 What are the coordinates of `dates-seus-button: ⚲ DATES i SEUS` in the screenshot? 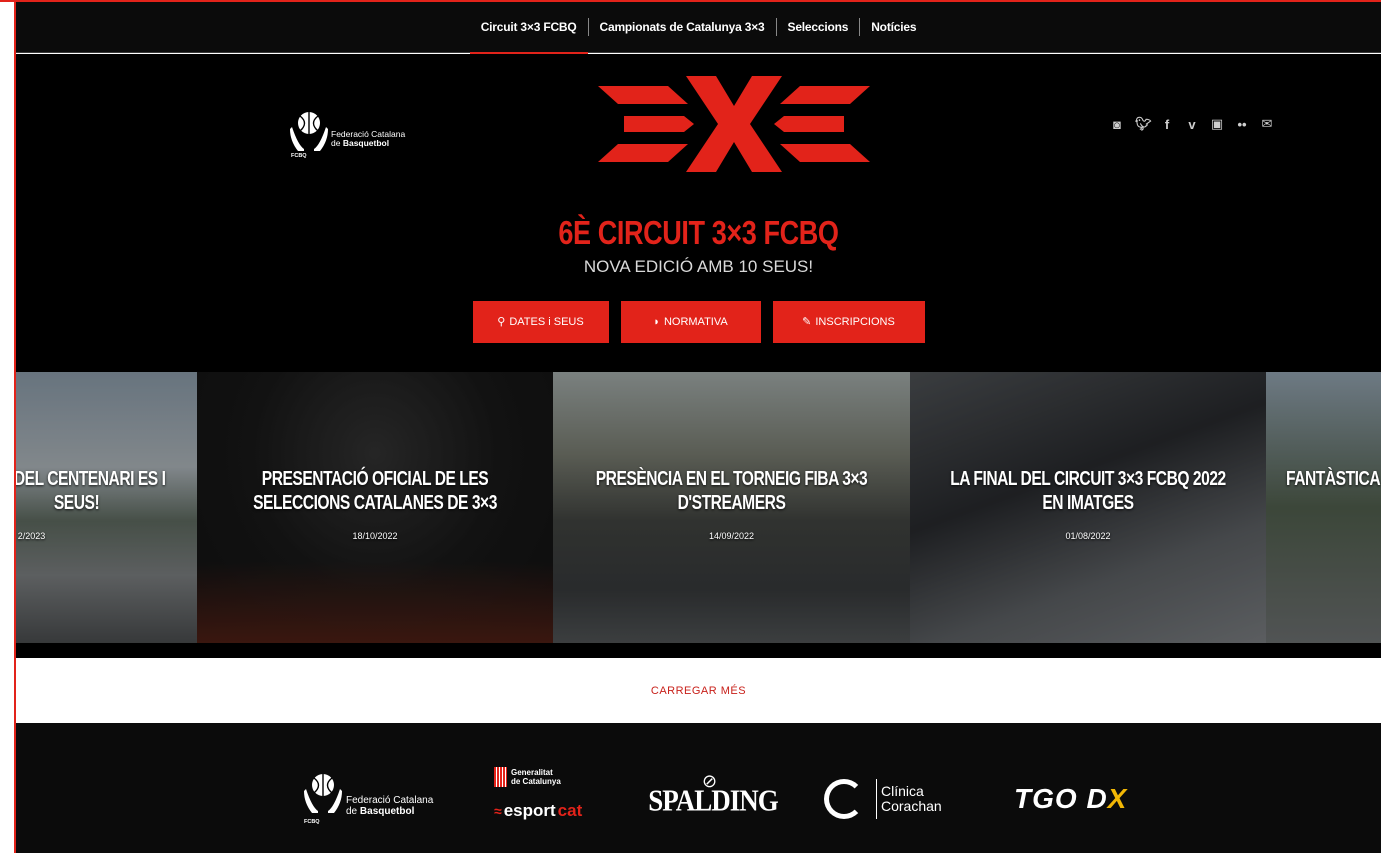 It's located at (540, 322).